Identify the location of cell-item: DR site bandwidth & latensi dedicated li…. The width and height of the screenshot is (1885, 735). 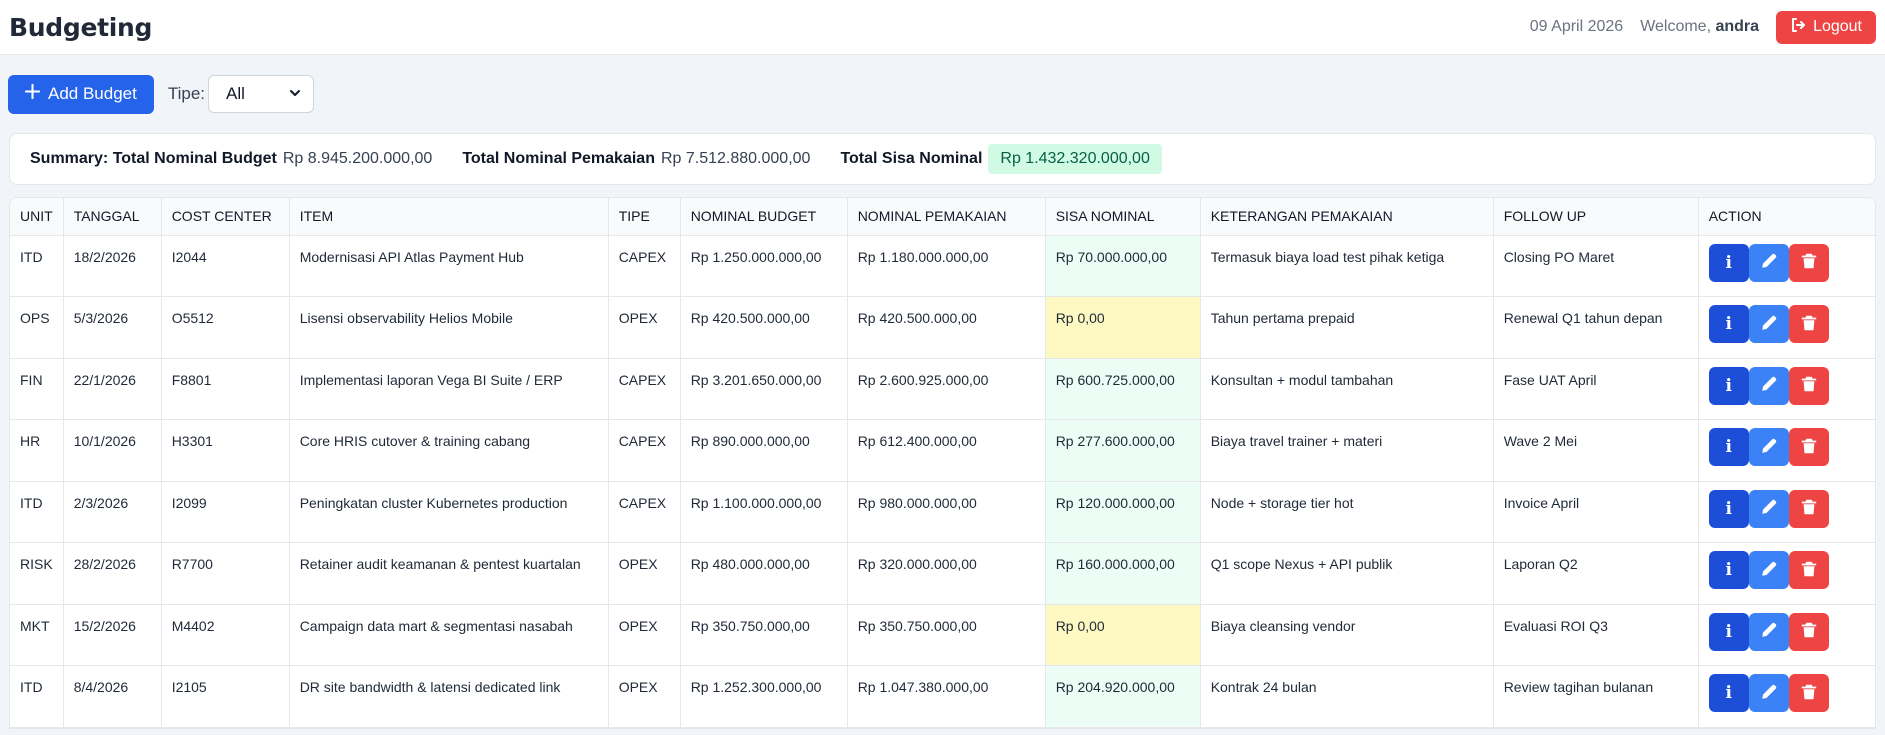
(449, 696).